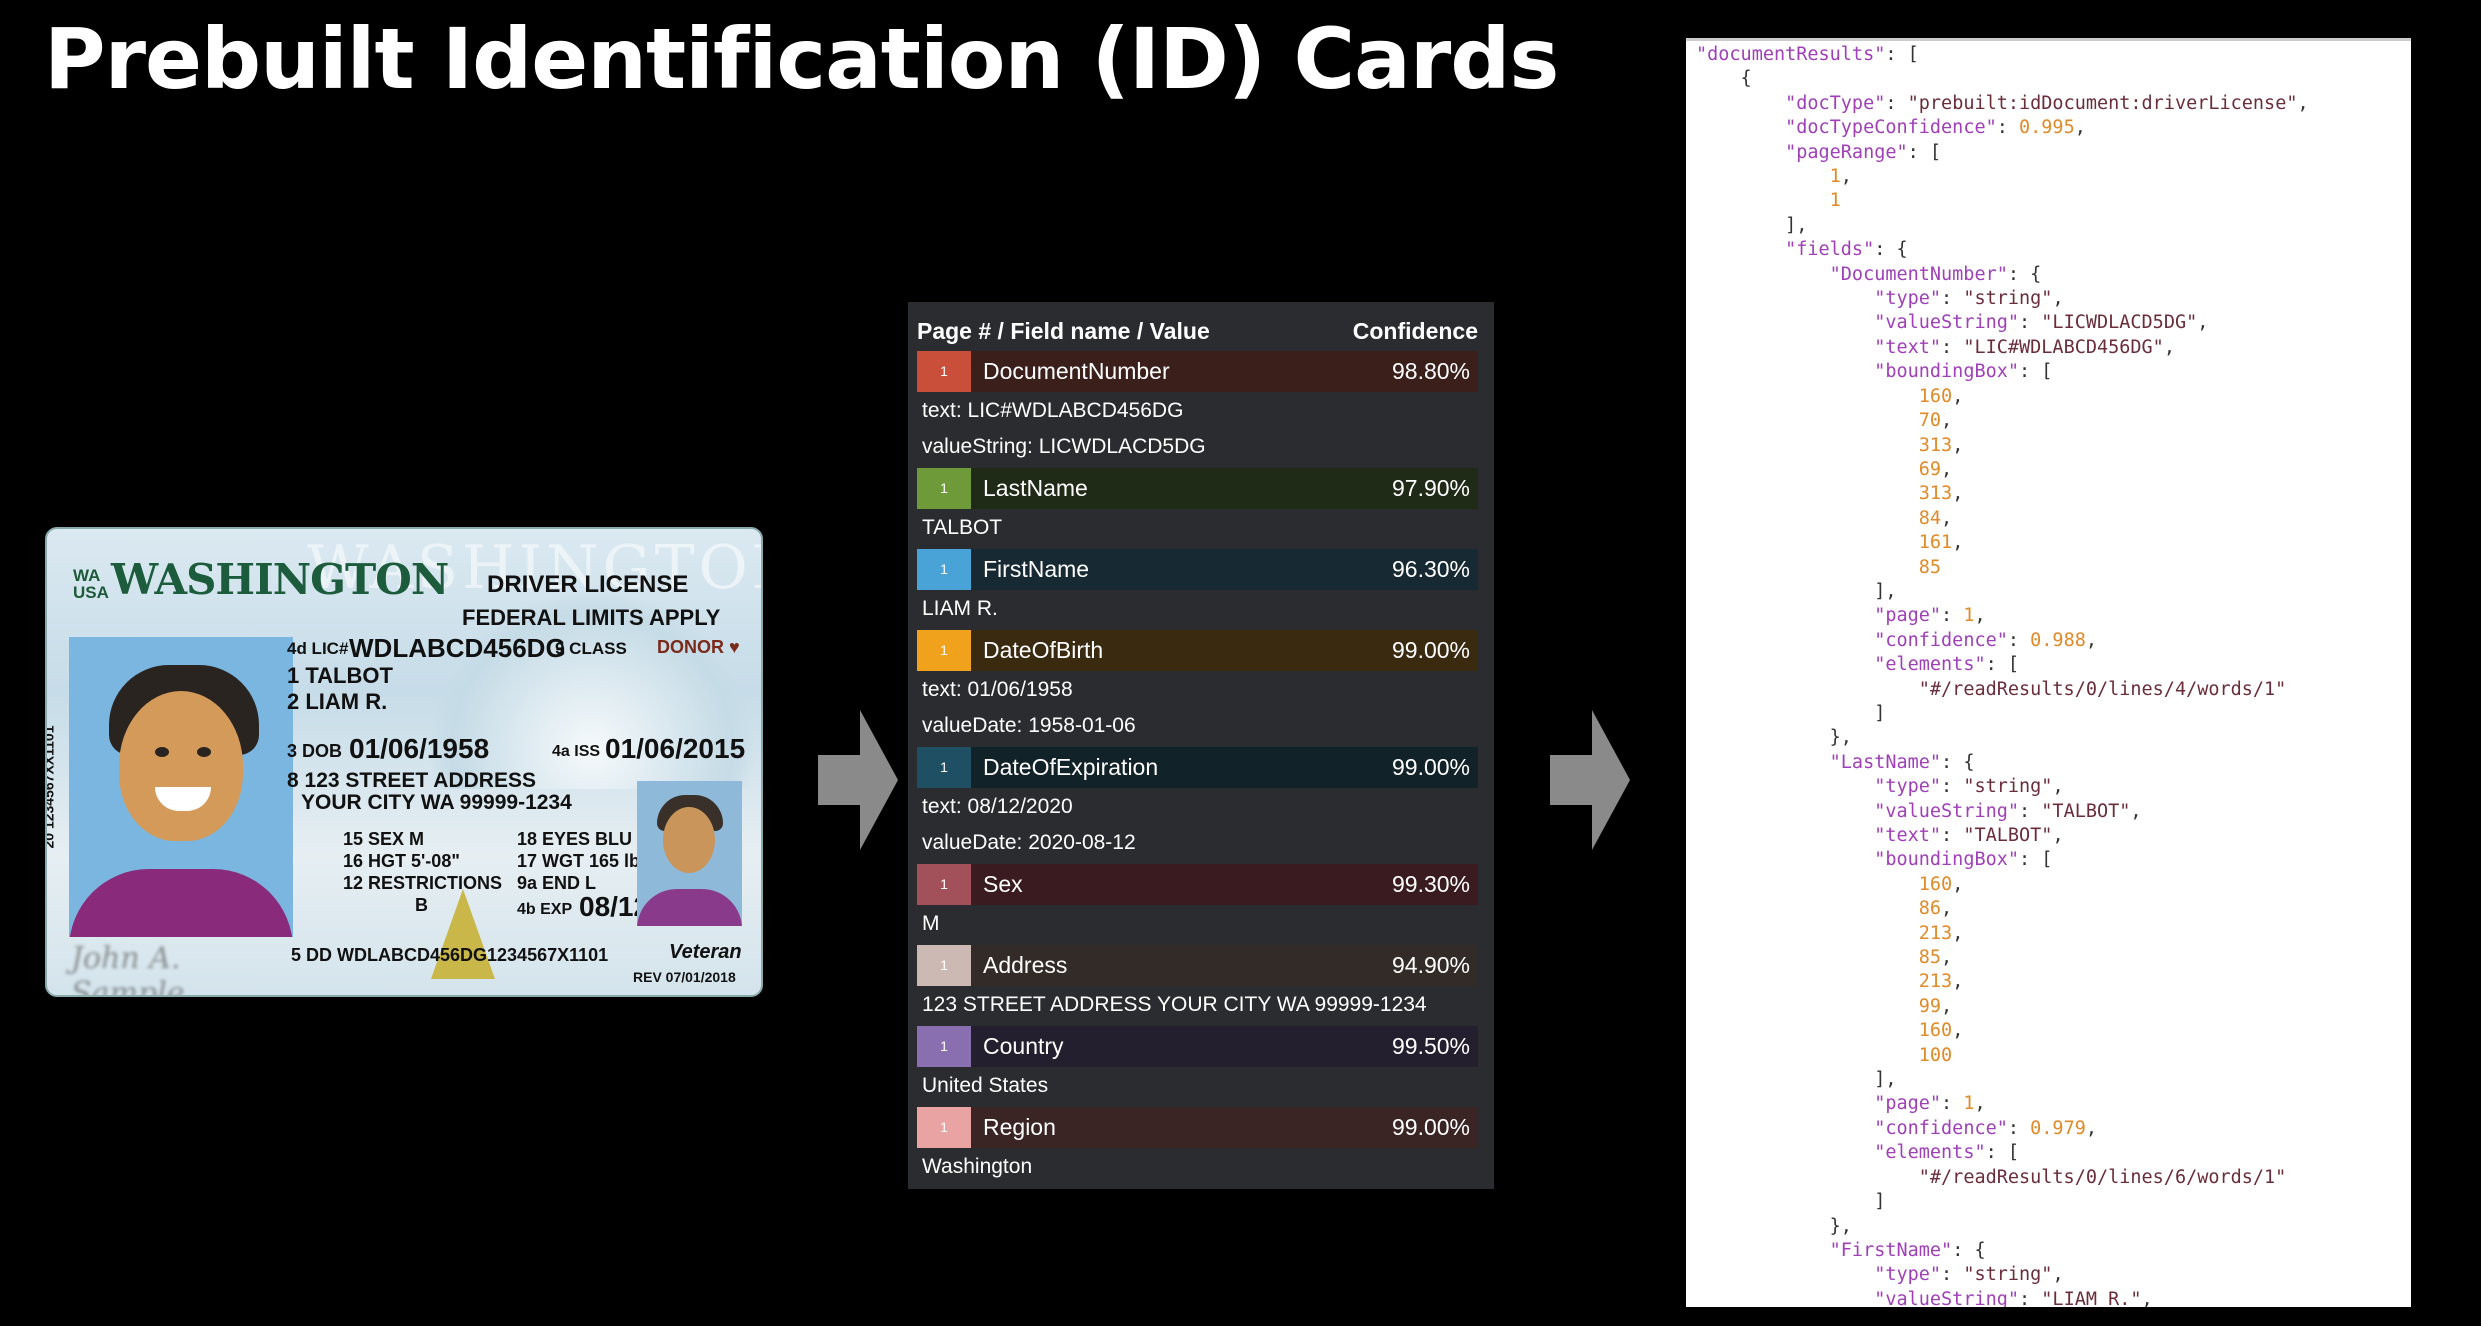 This screenshot has height=1326, width=2481. Describe the element at coordinates (1036, 569) in the screenshot. I see `field-name: FirstName` at that location.